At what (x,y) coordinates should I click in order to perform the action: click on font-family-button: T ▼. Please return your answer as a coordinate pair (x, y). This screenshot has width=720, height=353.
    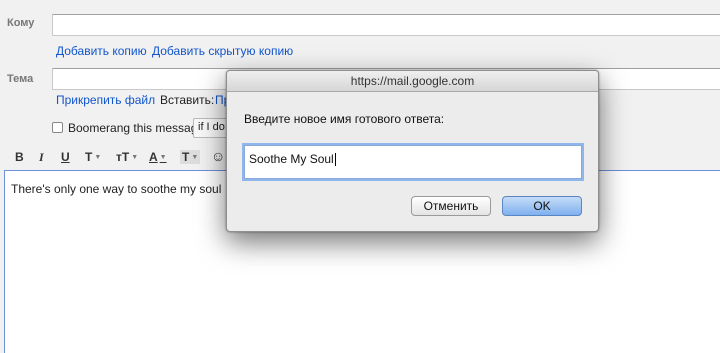
    Looking at the image, I should click on (93, 157).